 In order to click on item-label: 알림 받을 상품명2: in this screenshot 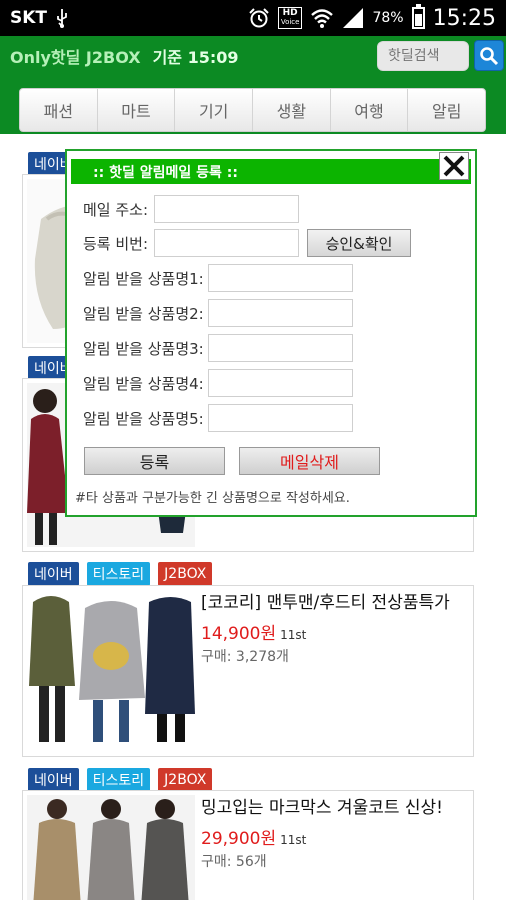, I will do `click(143, 313)`.